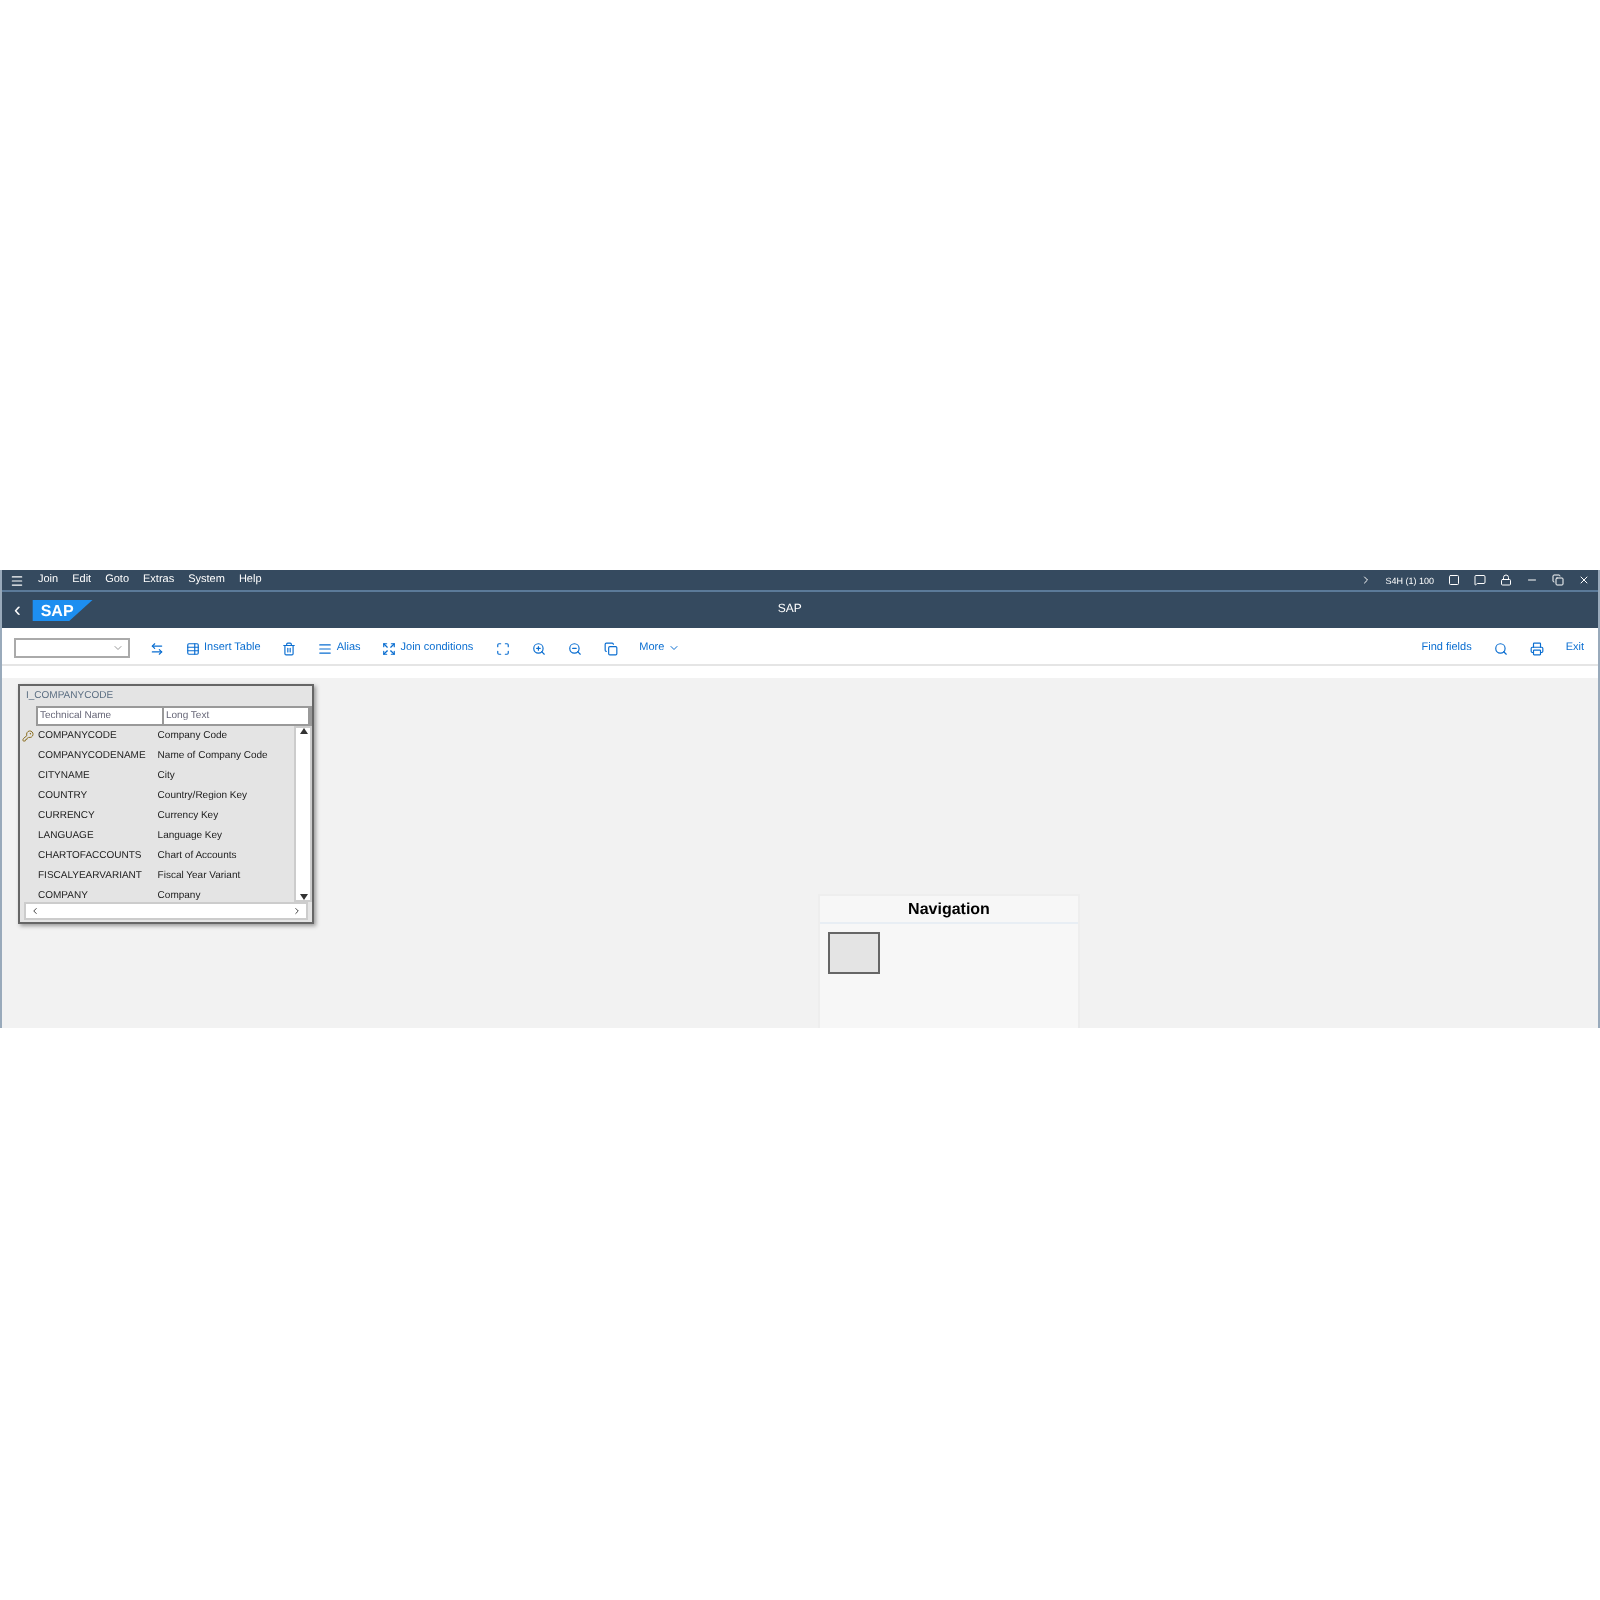 The width and height of the screenshot is (1600, 1600). What do you see at coordinates (157, 648) in the screenshot?
I see `transfer-icon` at bounding box center [157, 648].